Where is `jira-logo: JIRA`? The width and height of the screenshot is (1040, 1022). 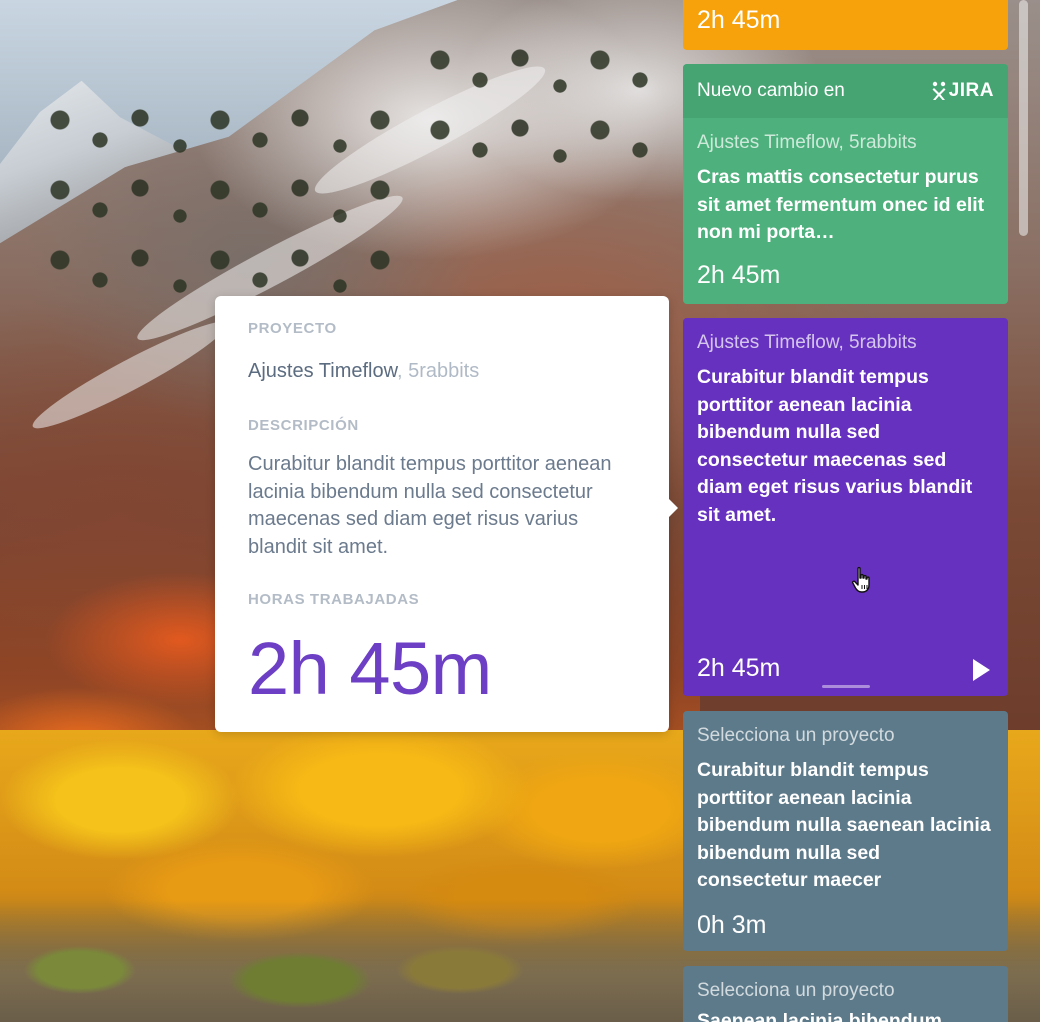
jira-logo: JIRA is located at coordinates (962, 91).